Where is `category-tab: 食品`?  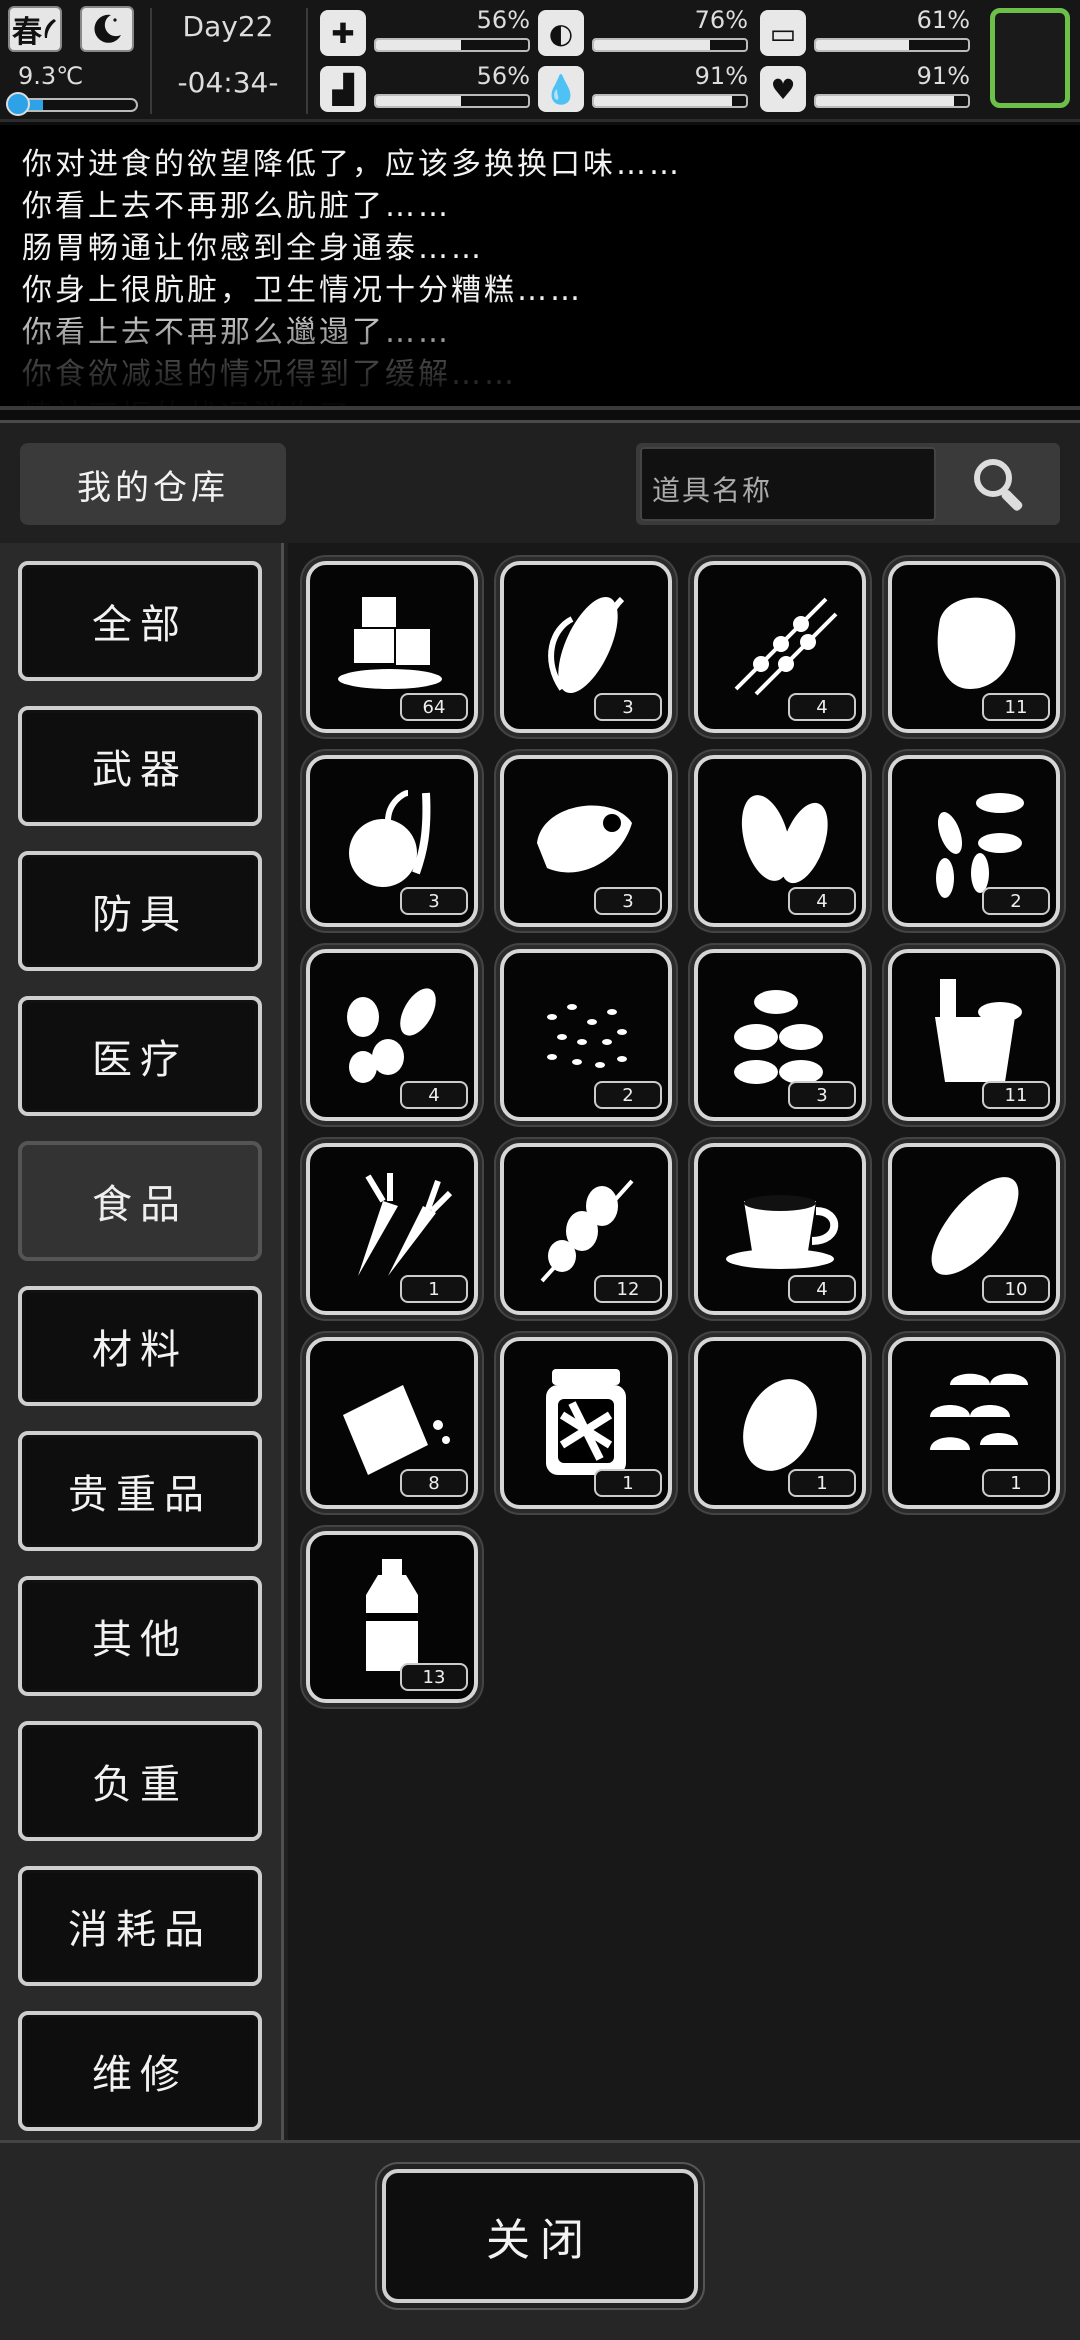
category-tab: 食品 is located at coordinates (140, 1201).